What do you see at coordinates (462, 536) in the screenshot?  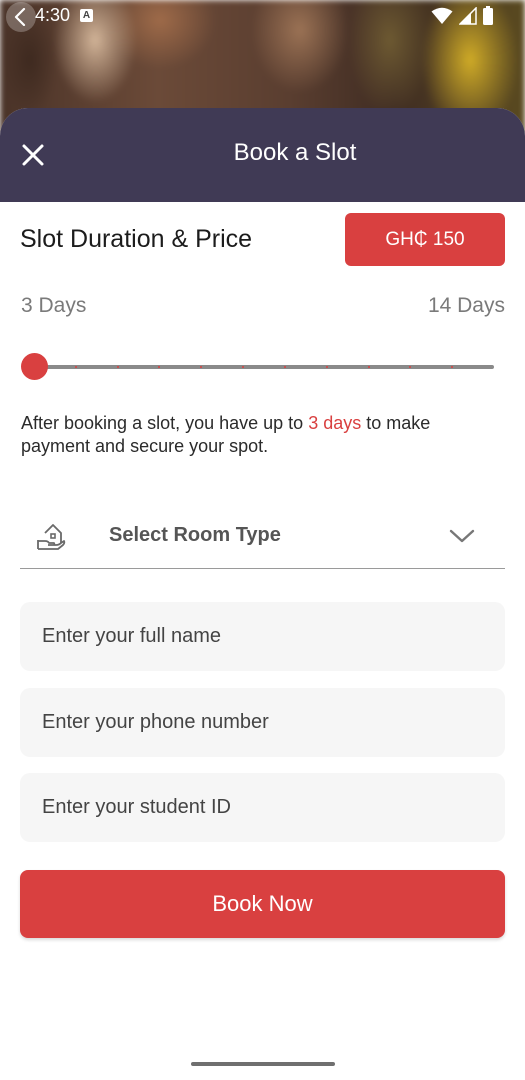 I see `chevron-down-icon` at bounding box center [462, 536].